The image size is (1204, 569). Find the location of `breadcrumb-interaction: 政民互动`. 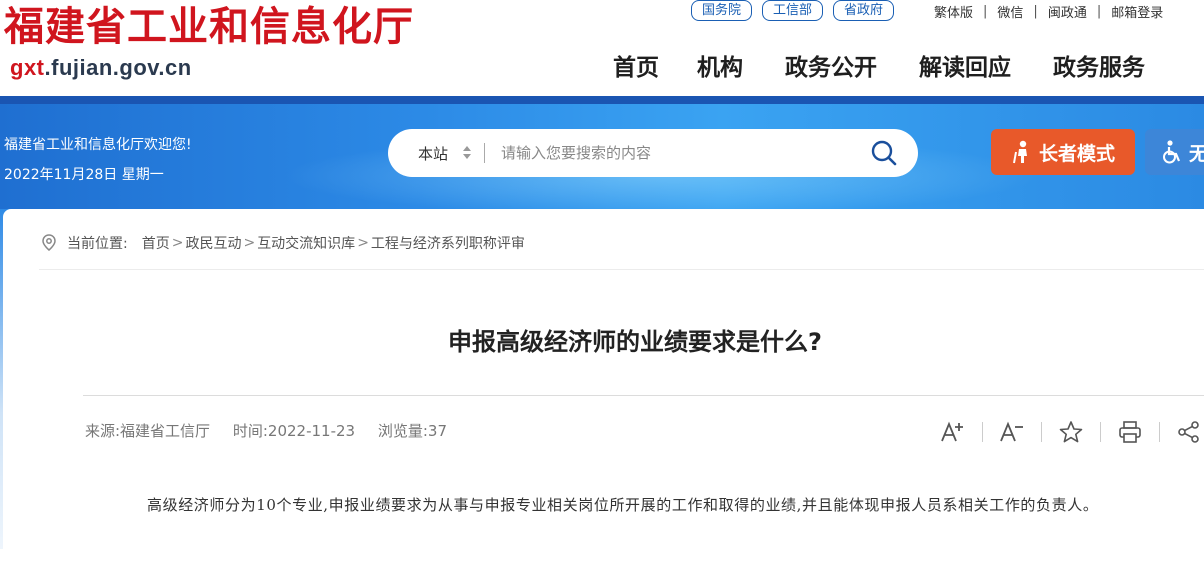

breadcrumb-interaction: 政民互动 is located at coordinates (213, 243).